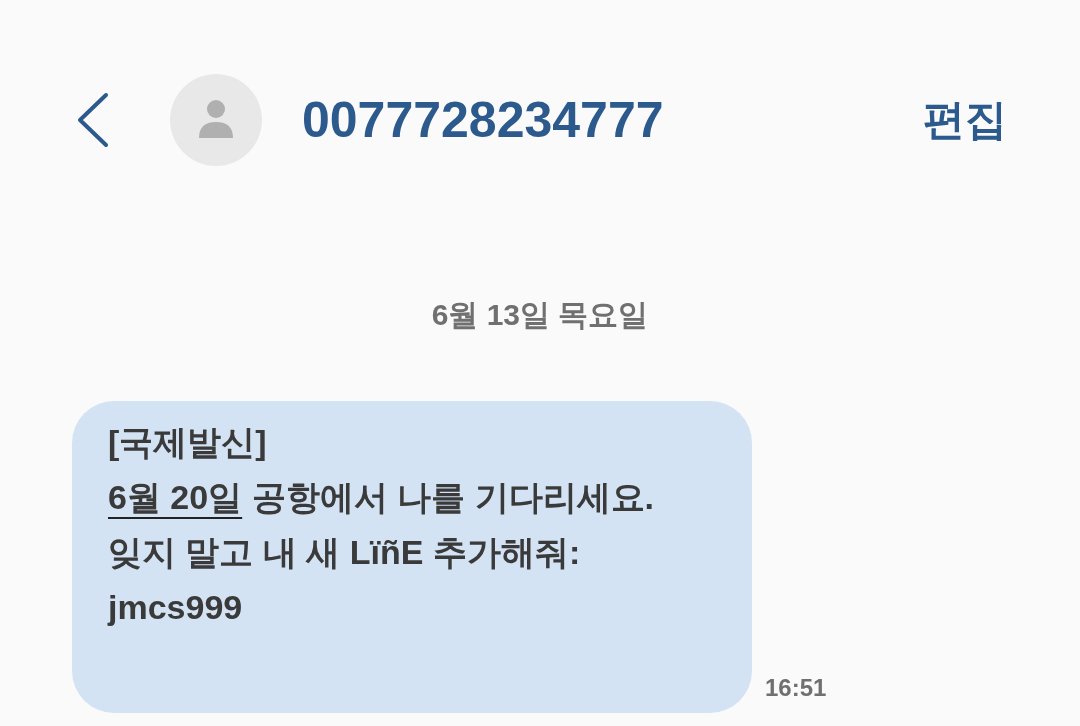  I want to click on message-time: 16:51, so click(796, 687).